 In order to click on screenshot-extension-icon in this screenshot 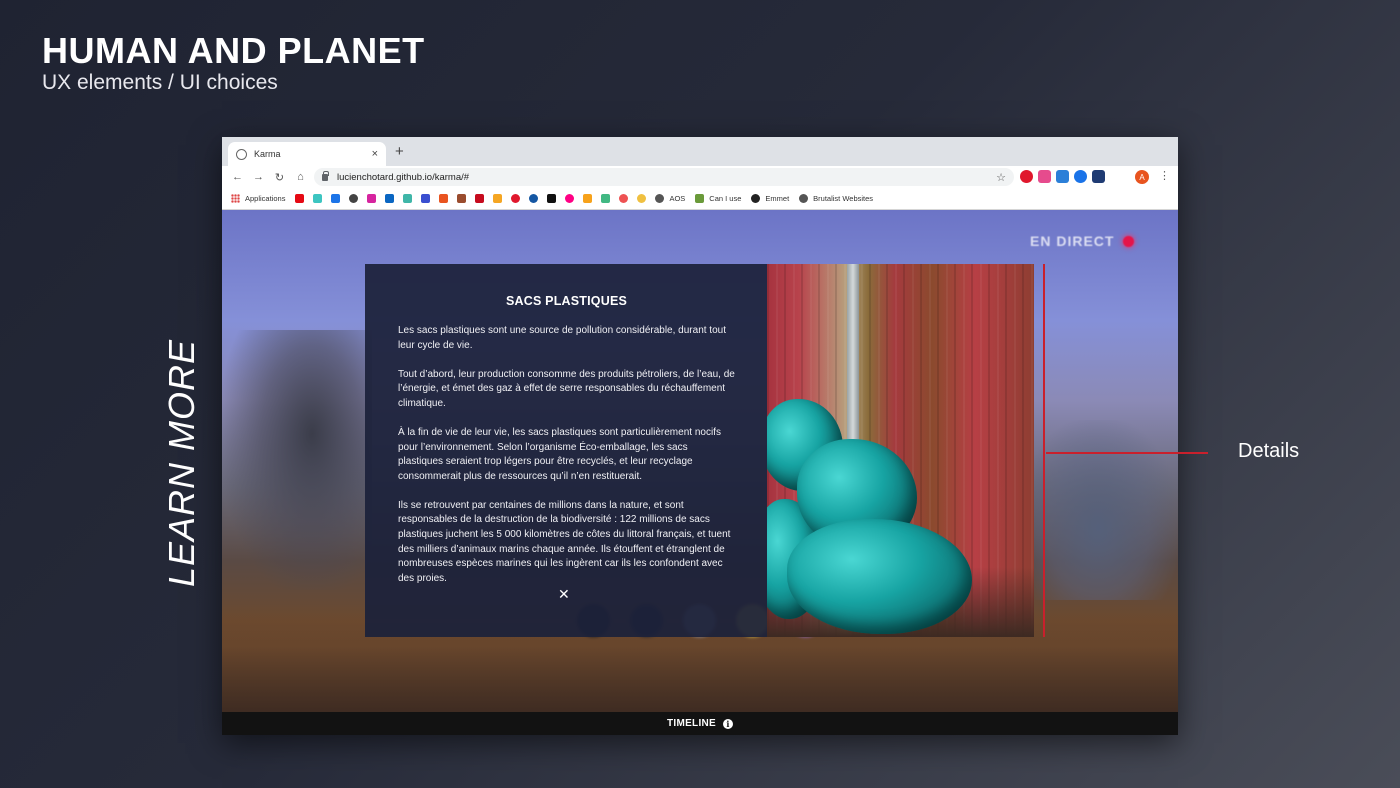, I will do `click(1062, 176)`.